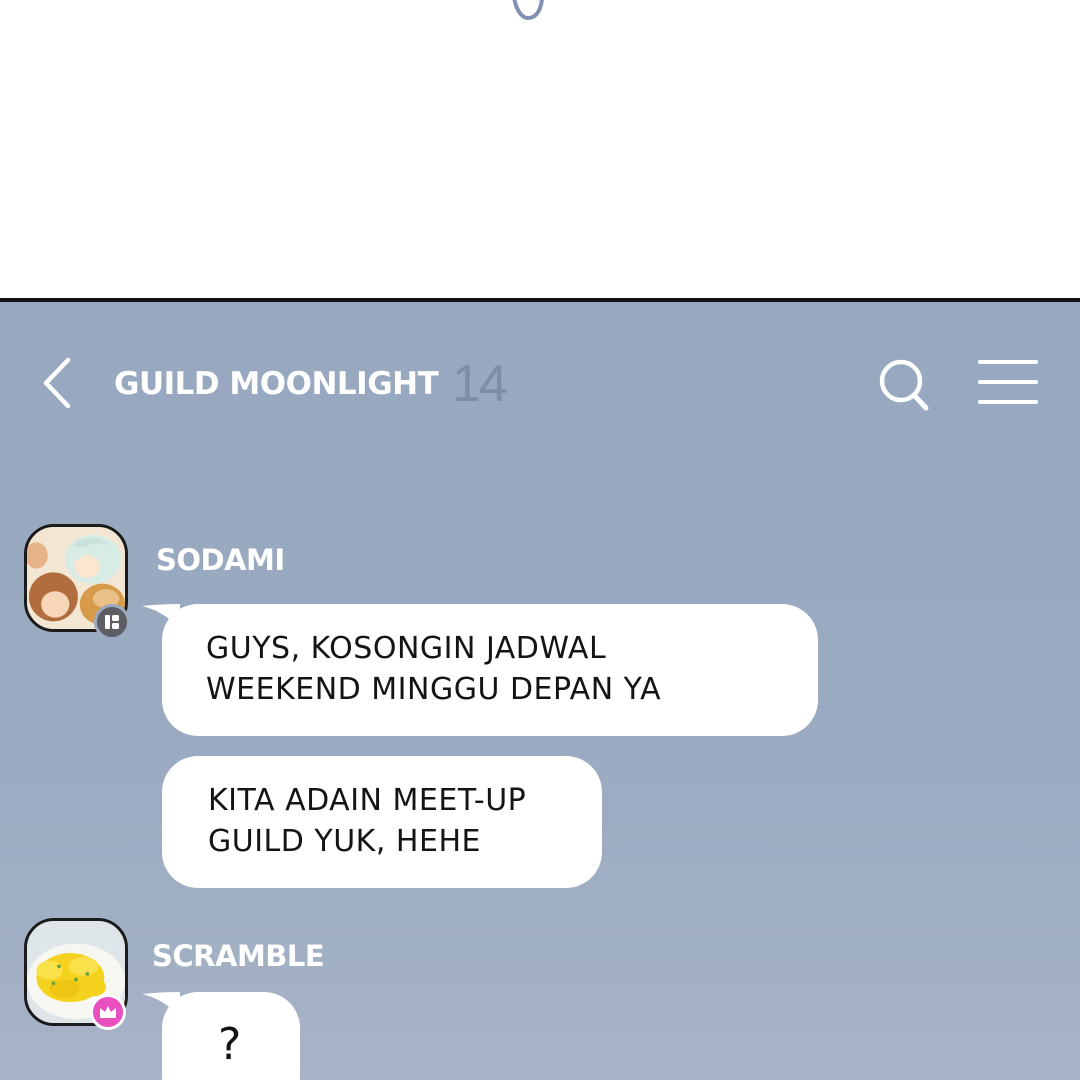  What do you see at coordinates (238, 956) in the screenshot?
I see `sender-name: SCRAMBLE` at bounding box center [238, 956].